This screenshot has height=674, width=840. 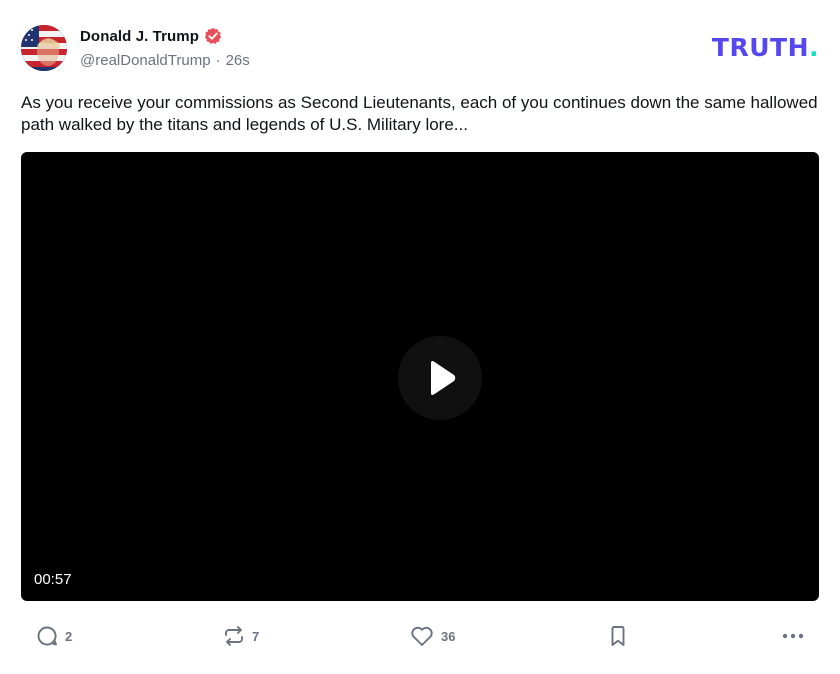 I want to click on handle-row: @realDonaldTrump · 26s, so click(x=165, y=60).